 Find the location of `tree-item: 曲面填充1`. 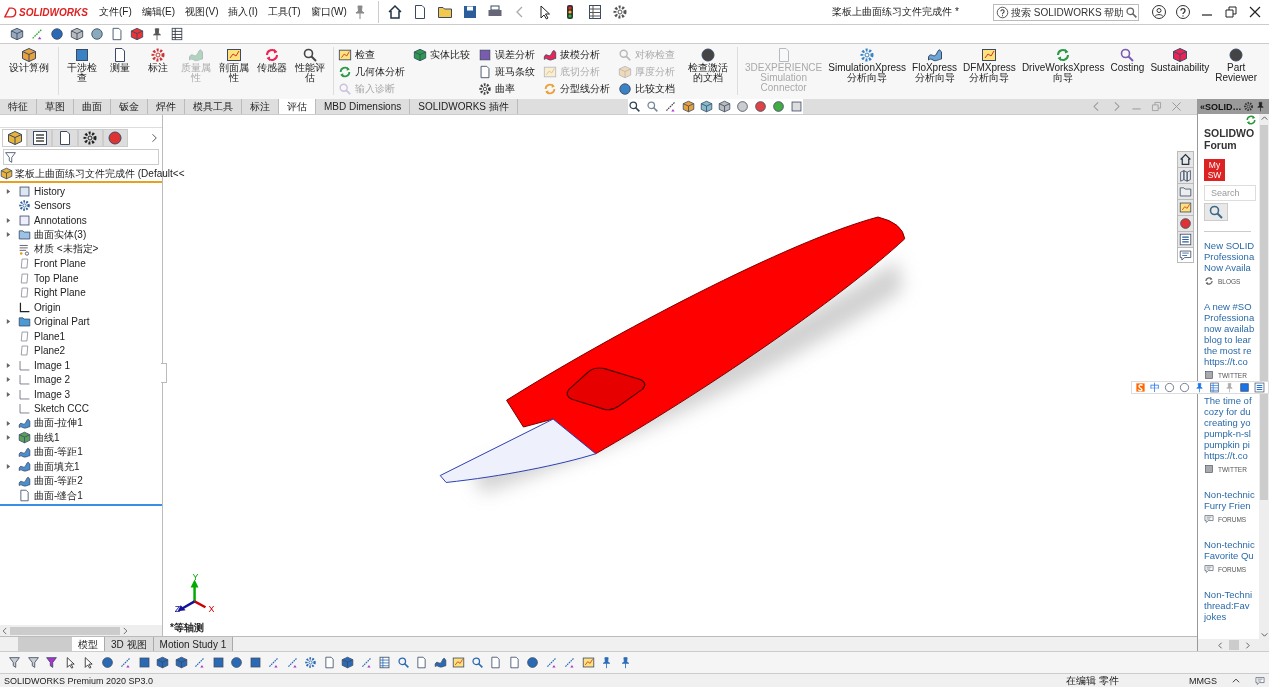

tree-item: 曲面填充1 is located at coordinates (57, 466).